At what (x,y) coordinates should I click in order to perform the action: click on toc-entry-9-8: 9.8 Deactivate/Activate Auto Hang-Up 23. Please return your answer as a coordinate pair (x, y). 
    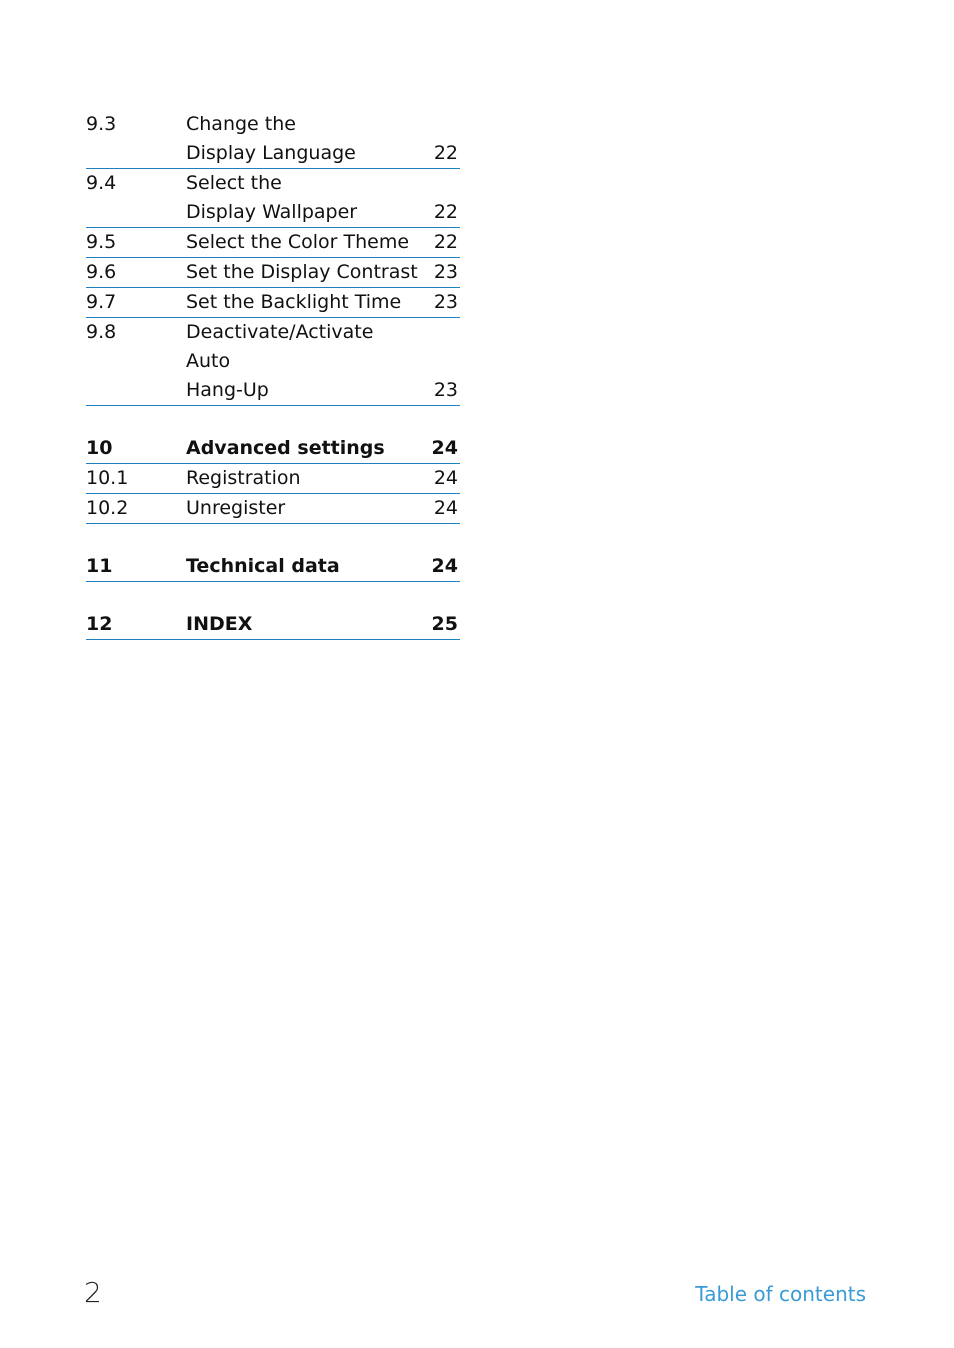
    Looking at the image, I should click on (273, 362).